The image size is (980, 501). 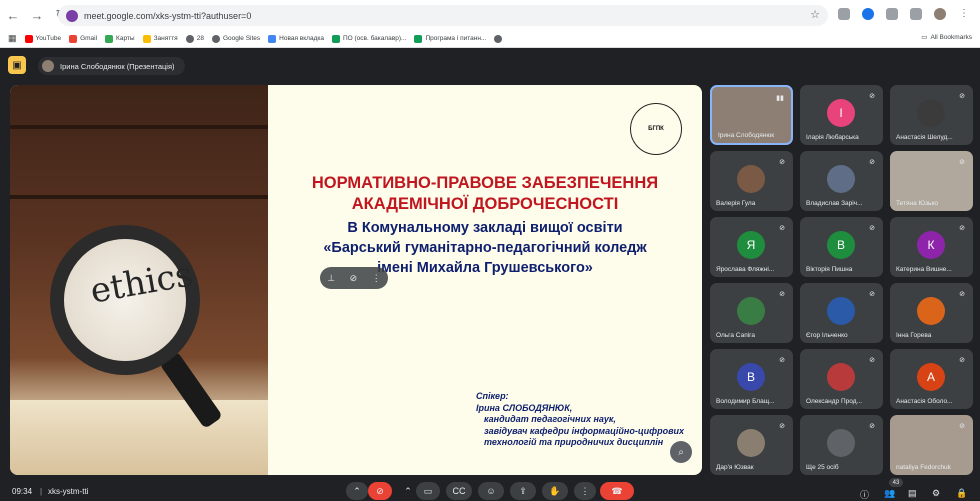 What do you see at coordinates (296, 38) in the screenshot?
I see `bookmark-newtab: Новая вкладка` at bounding box center [296, 38].